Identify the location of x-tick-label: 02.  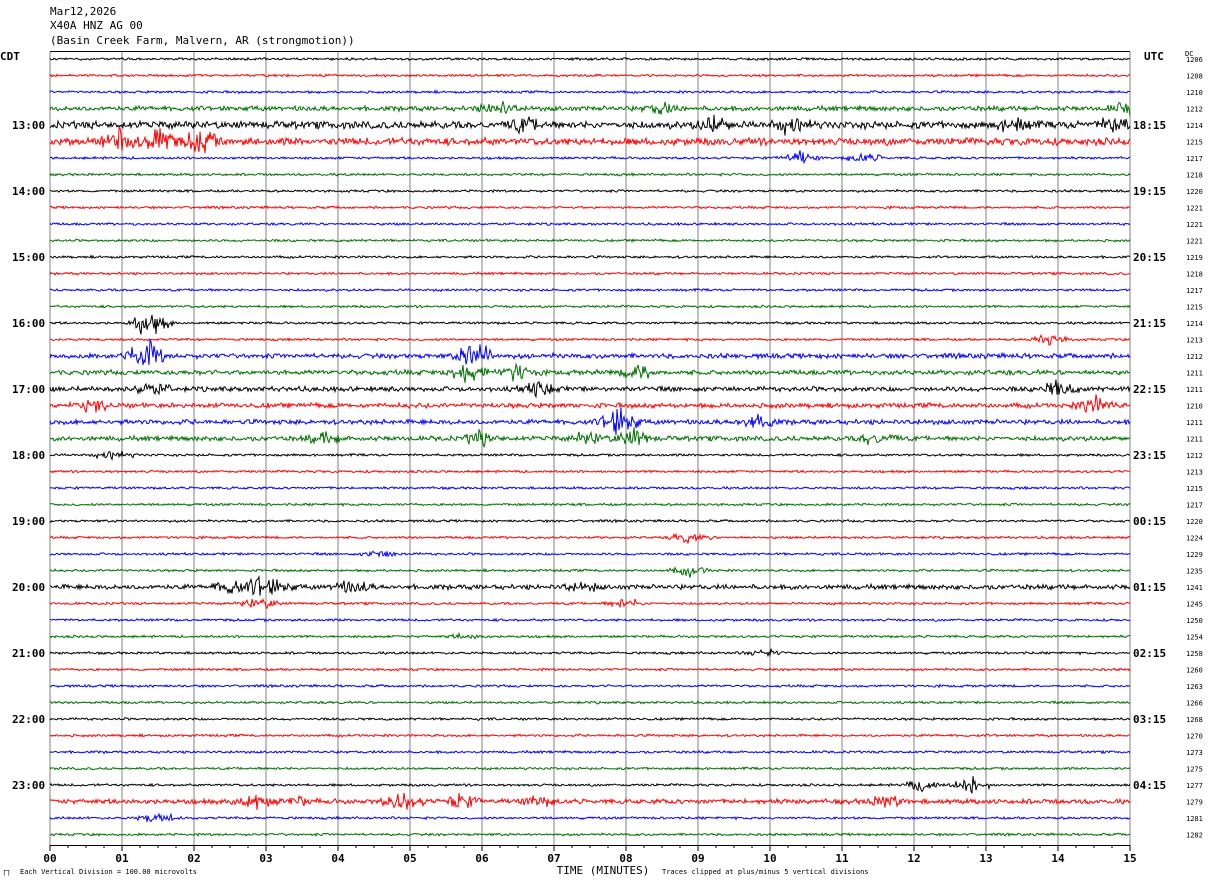
(193, 858).